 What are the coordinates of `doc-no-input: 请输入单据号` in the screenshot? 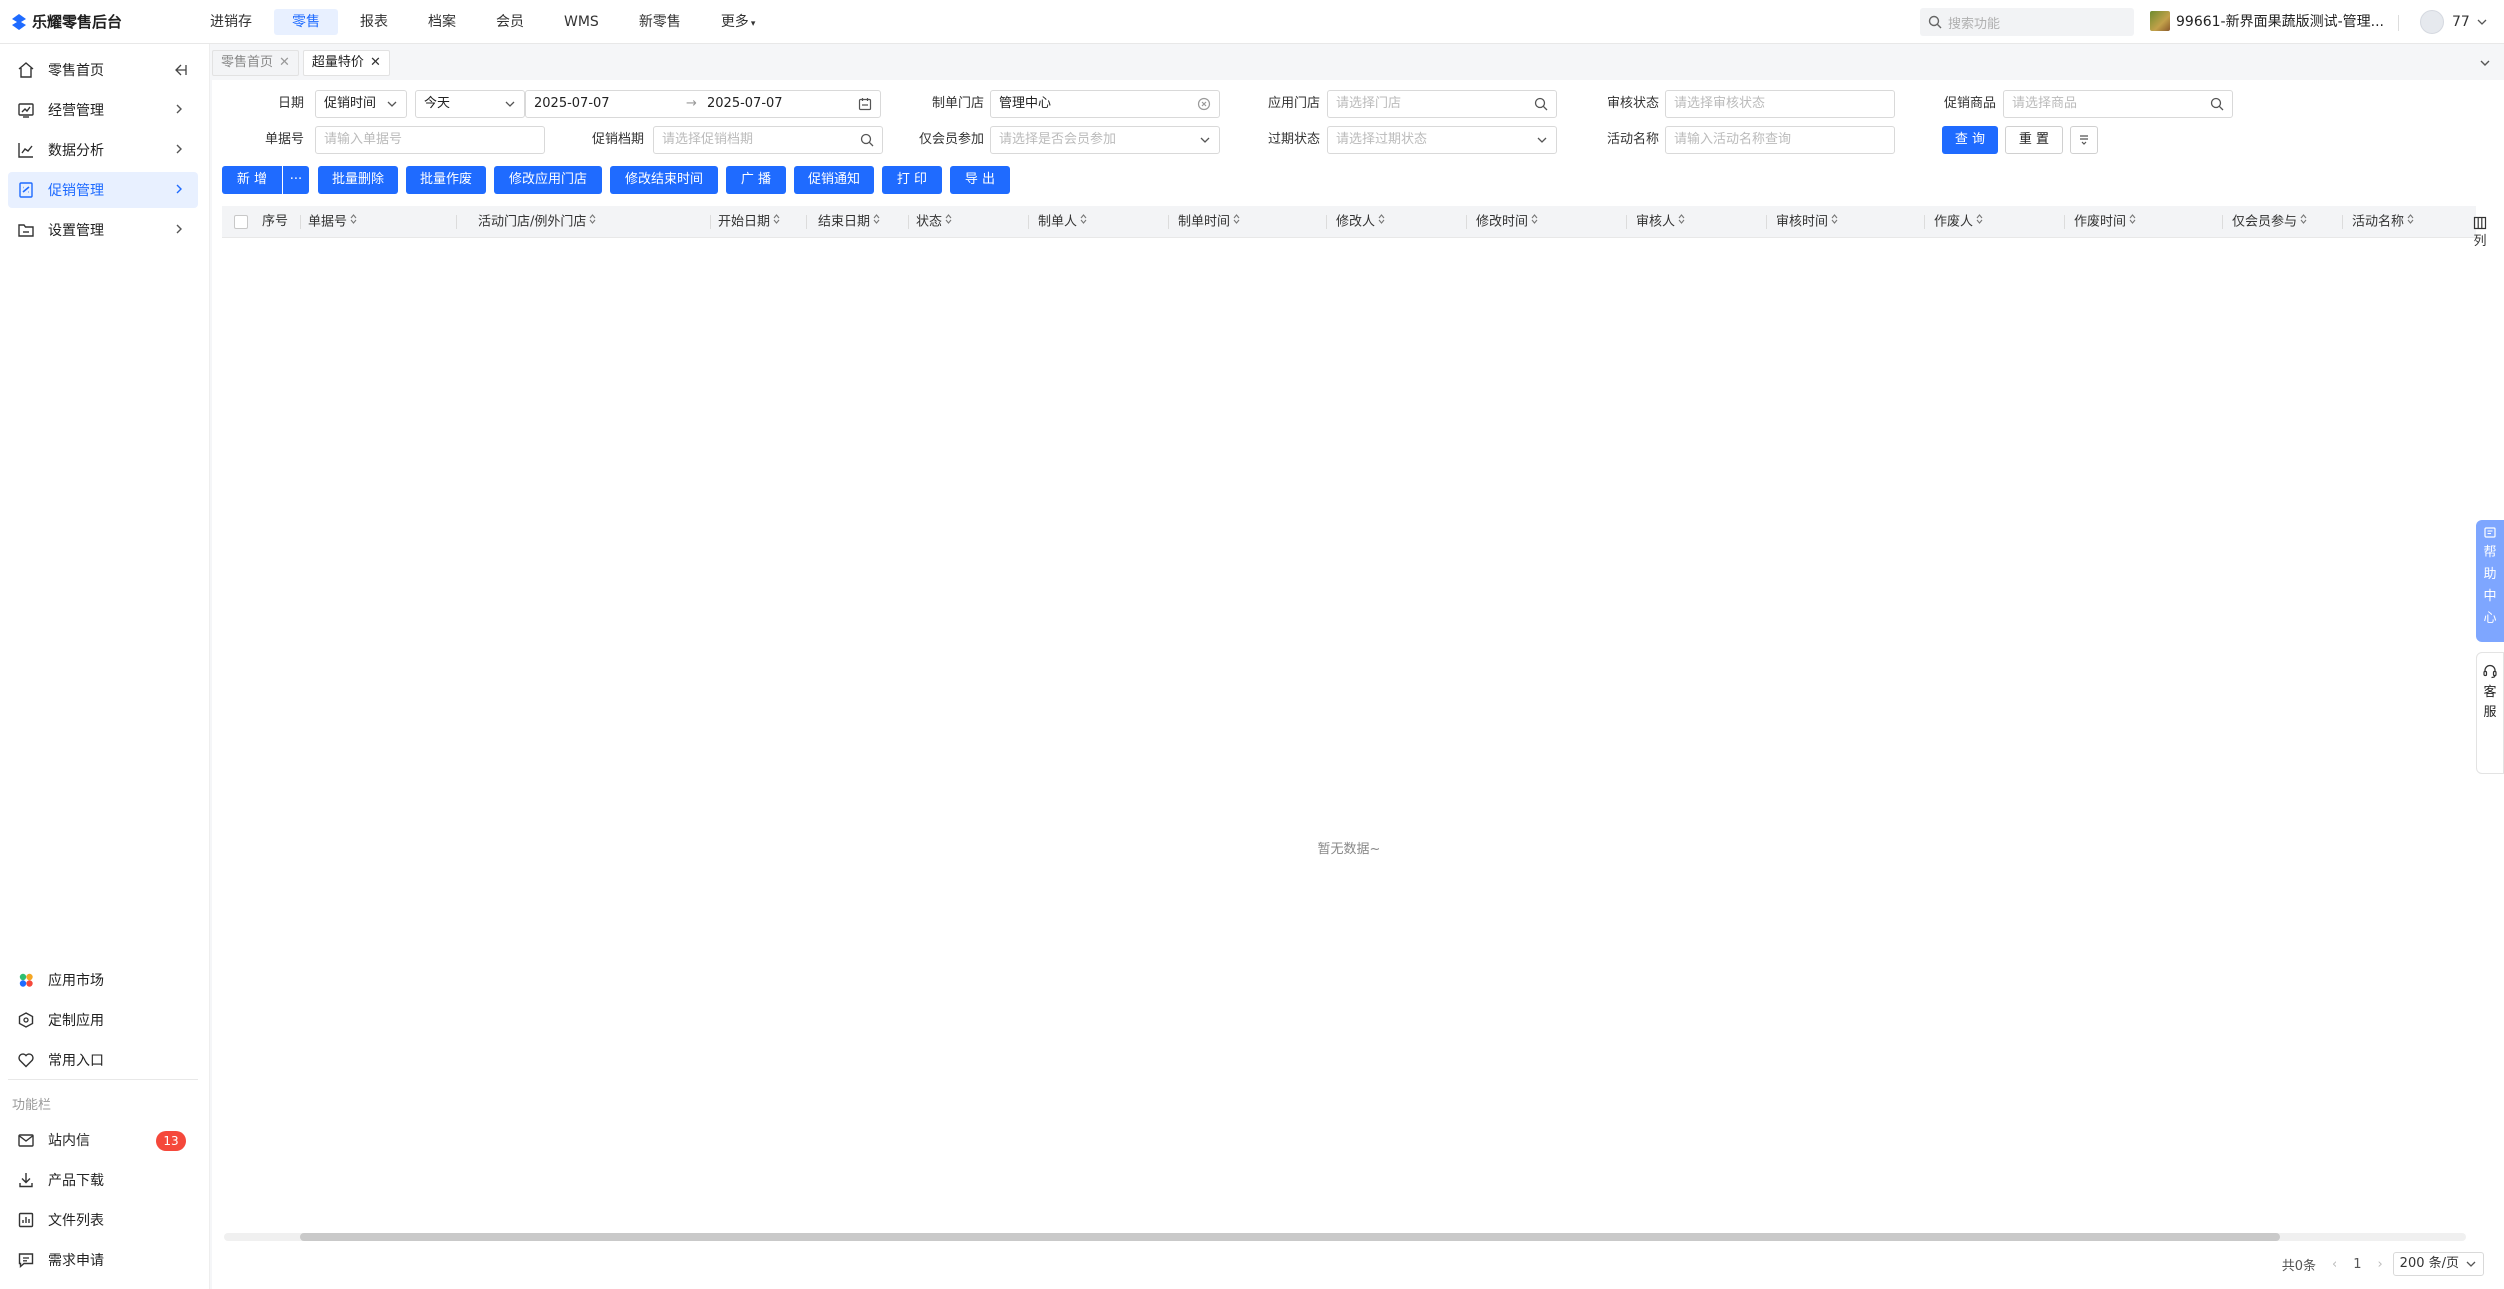 It's located at (430, 140).